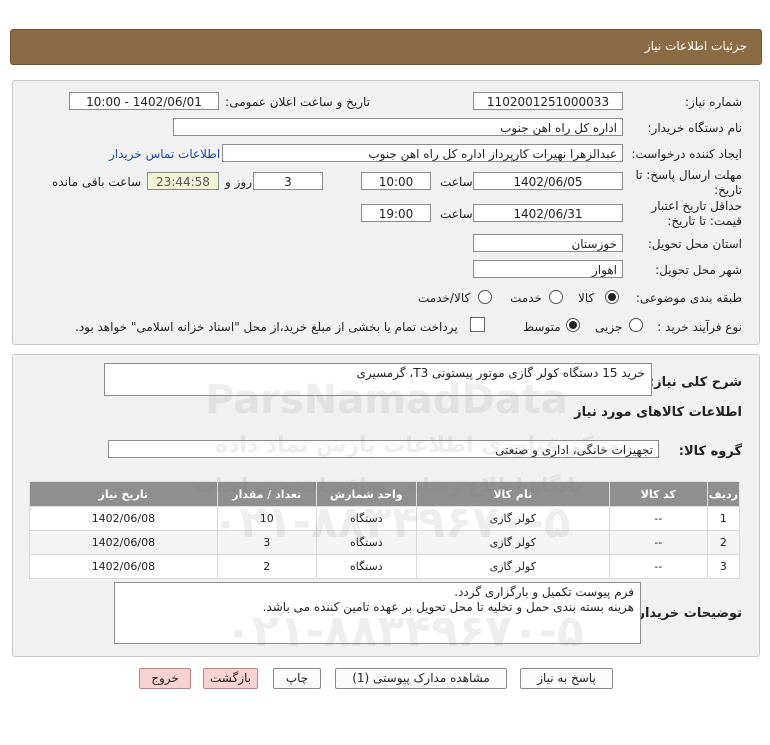 The height and width of the screenshot is (745, 770). Describe the element at coordinates (396, 181) in the screenshot. I see `deadline-time-field: 10:00` at that location.